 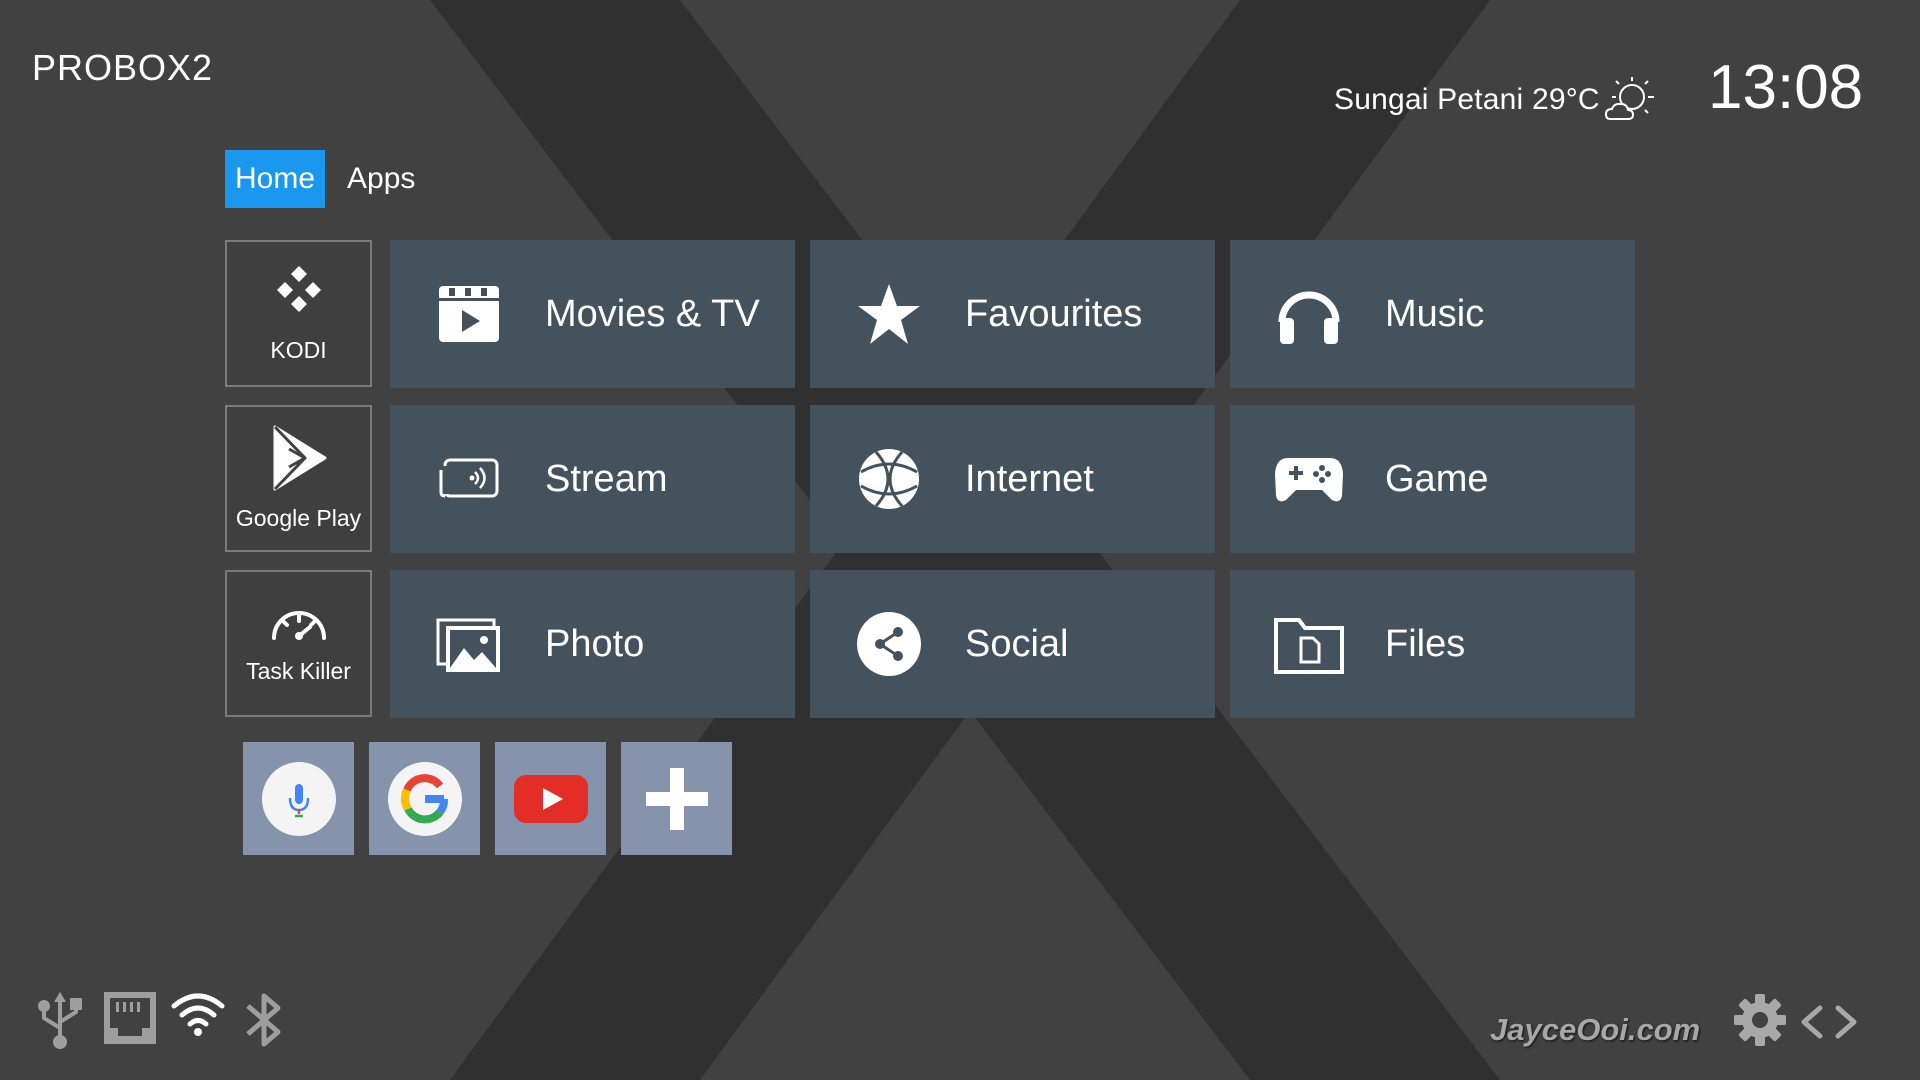 I want to click on clapperboard-icon, so click(x=469, y=314).